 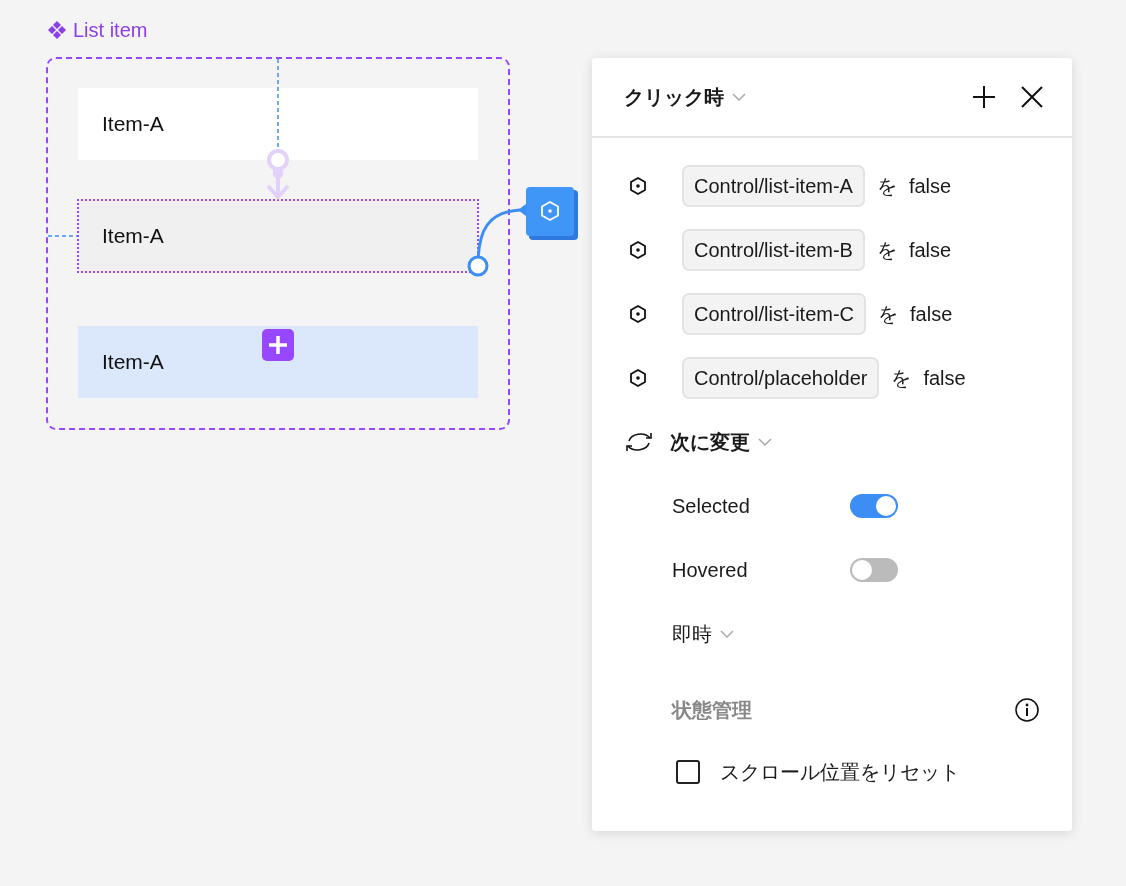 I want to click on add-button, so click(x=984, y=97).